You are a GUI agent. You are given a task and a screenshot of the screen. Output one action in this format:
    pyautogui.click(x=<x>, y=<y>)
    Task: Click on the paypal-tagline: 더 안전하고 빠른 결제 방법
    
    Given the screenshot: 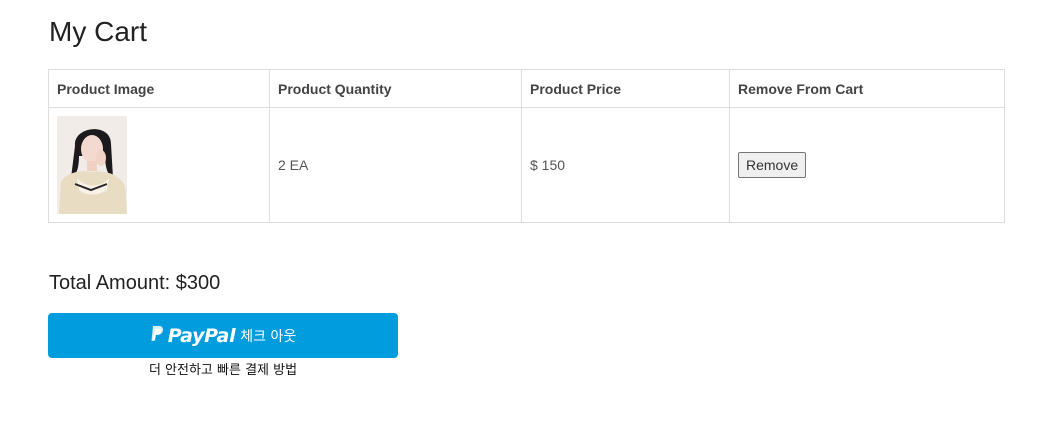 What is the action you would take?
    pyautogui.click(x=223, y=370)
    